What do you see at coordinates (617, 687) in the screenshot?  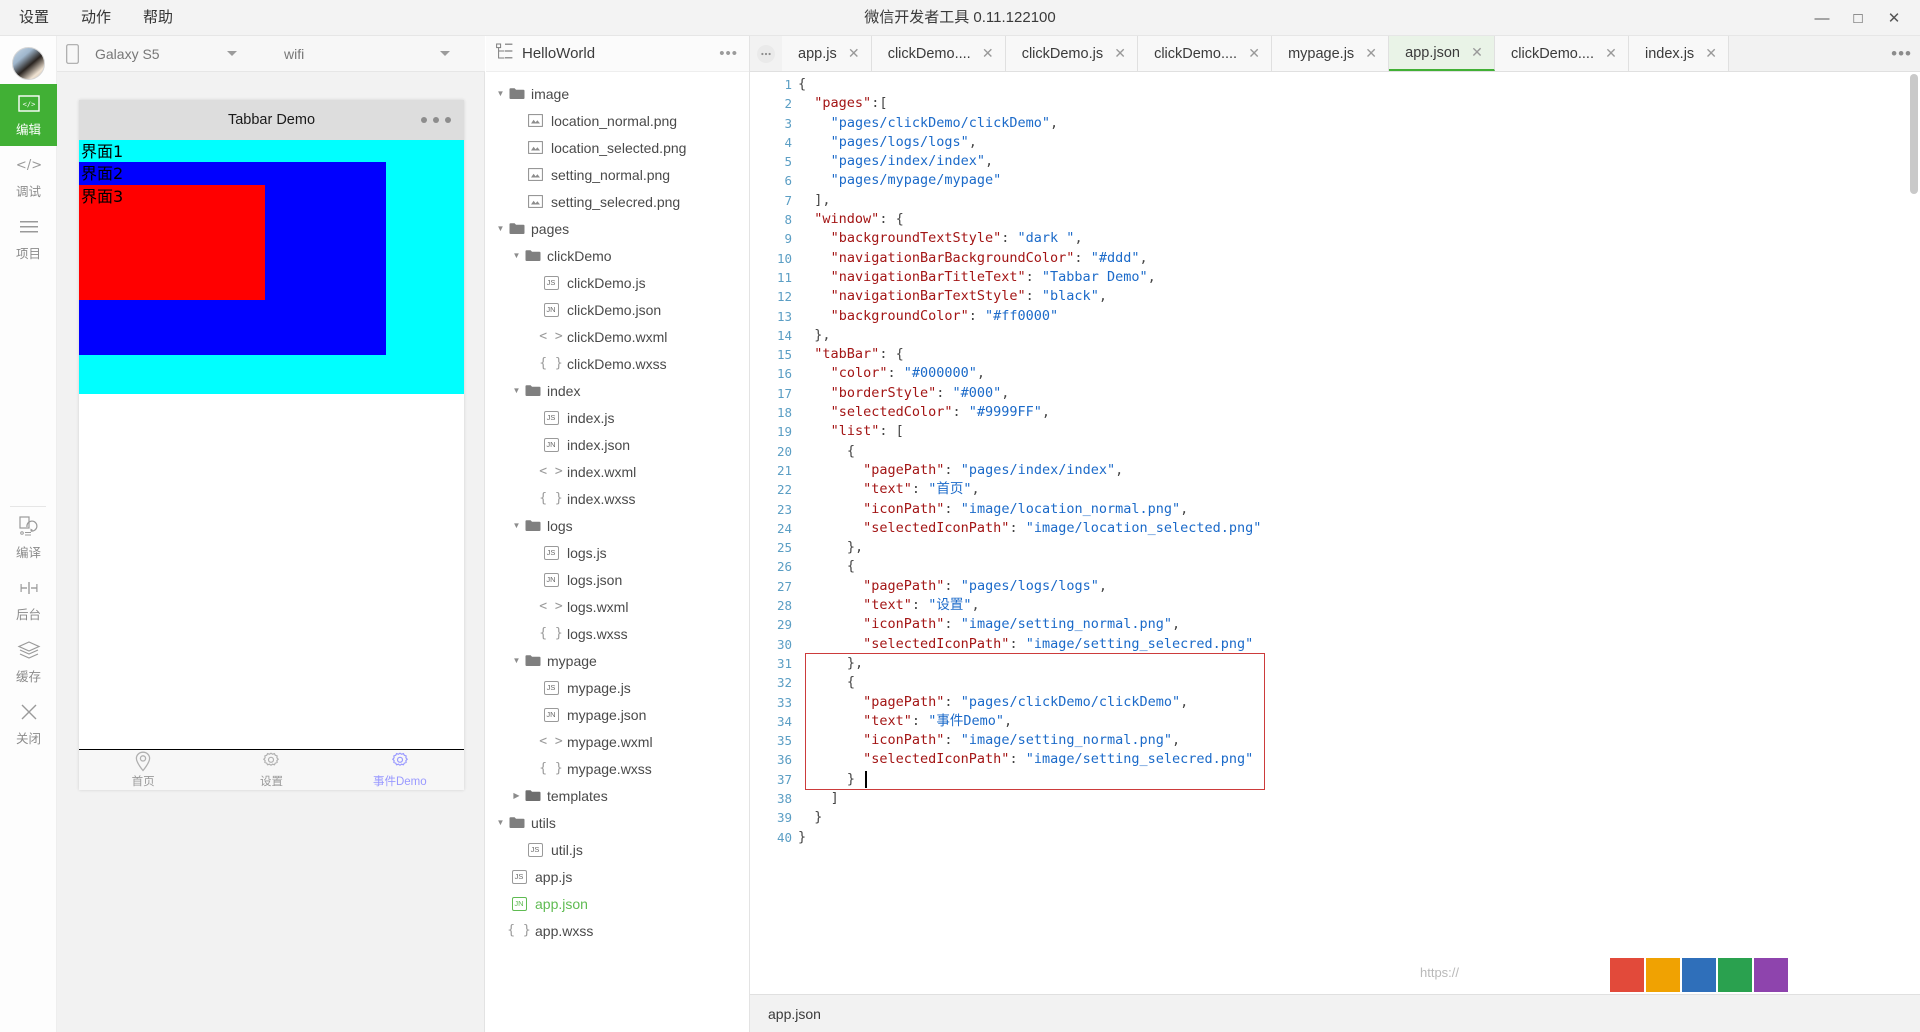 I see `tree-file-row: JS mypage.js` at bounding box center [617, 687].